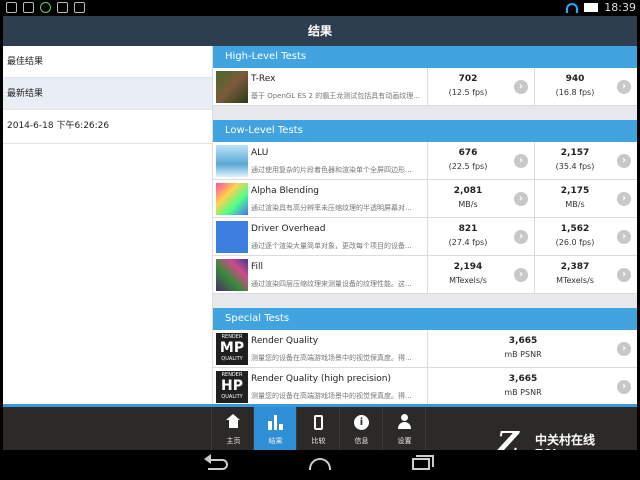 The height and width of the screenshot is (480, 640). Describe the element at coordinates (480, 87) in the screenshot. I see `result-cell-onscreen: 702 (12.5 fps) ›` at that location.